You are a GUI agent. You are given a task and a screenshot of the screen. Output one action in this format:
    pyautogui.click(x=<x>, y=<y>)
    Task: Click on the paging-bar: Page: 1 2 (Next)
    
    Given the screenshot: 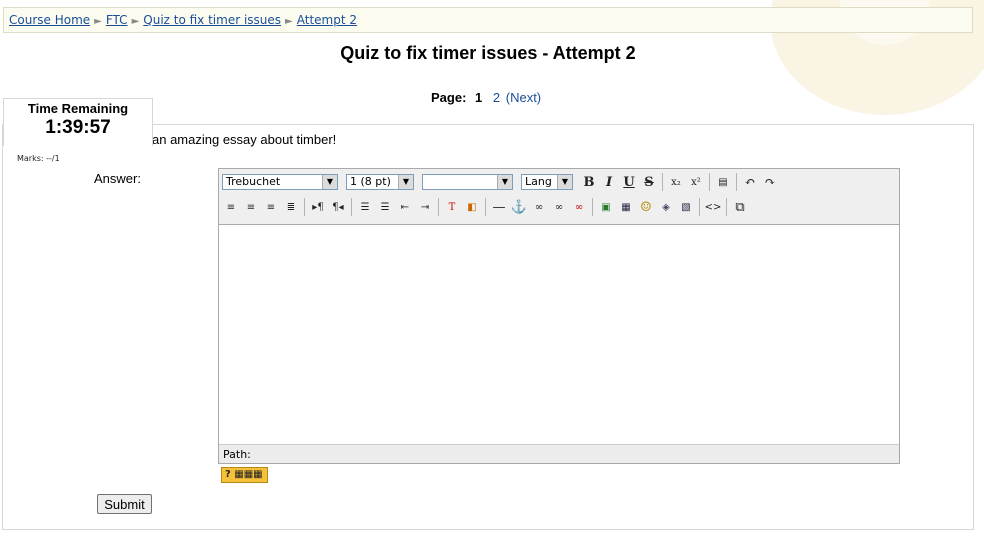 What is the action you would take?
    pyautogui.click(x=486, y=97)
    